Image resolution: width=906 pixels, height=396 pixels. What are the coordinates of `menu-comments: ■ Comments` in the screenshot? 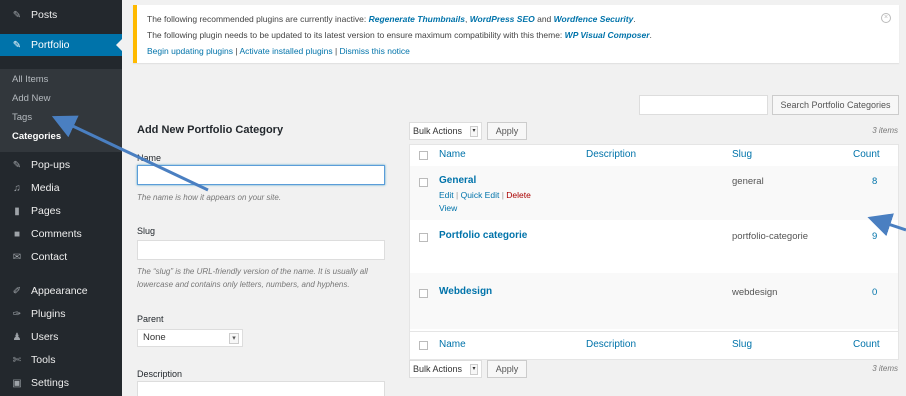 It's located at (61, 234).